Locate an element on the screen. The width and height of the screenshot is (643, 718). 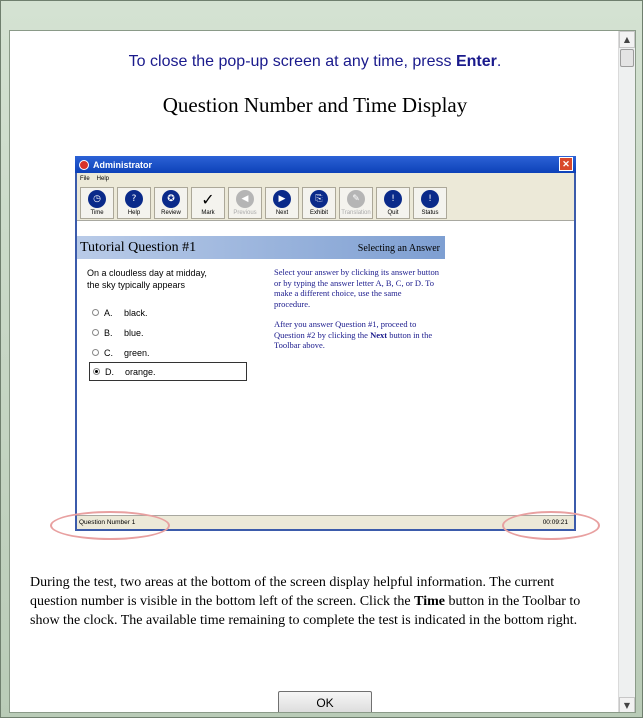
menu-file: File is located at coordinates (85, 179).